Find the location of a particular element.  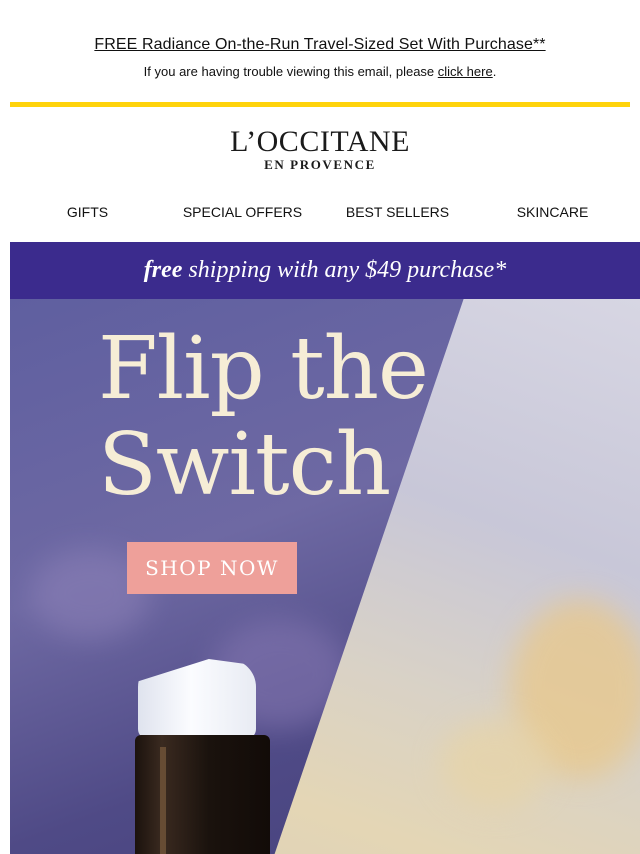

hero-title-line2: Switch is located at coordinates (244, 465).